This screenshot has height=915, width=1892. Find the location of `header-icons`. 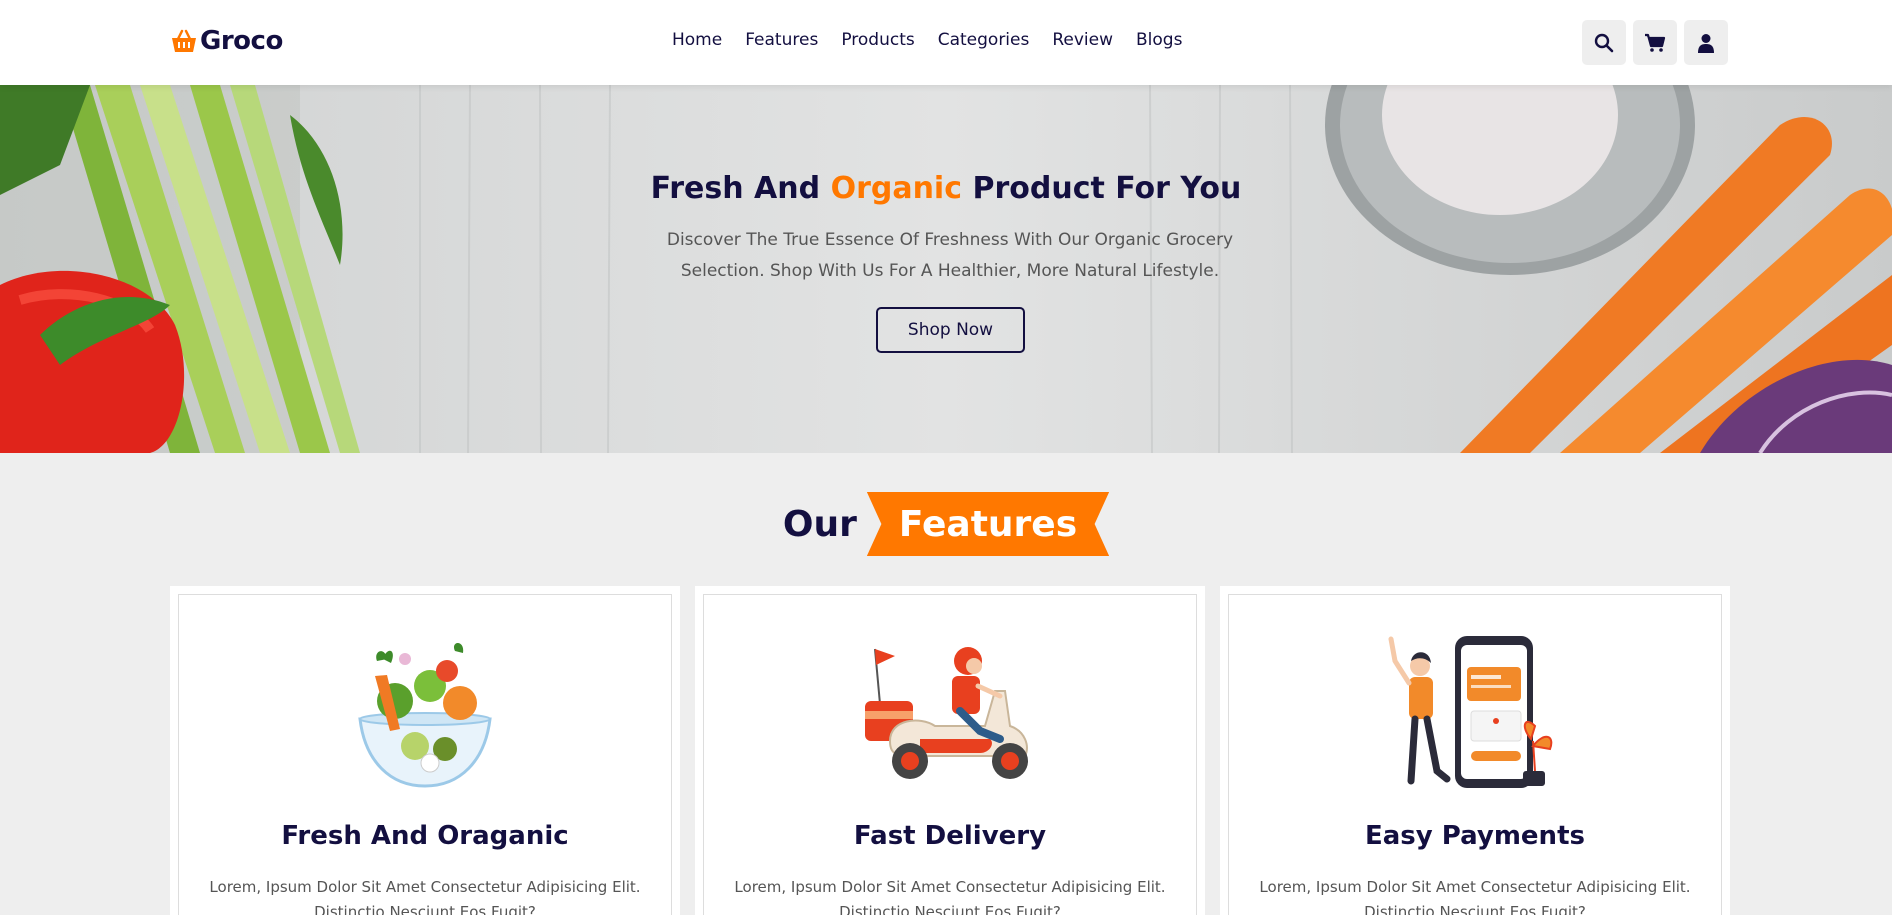

header-icons is located at coordinates (1655, 42).